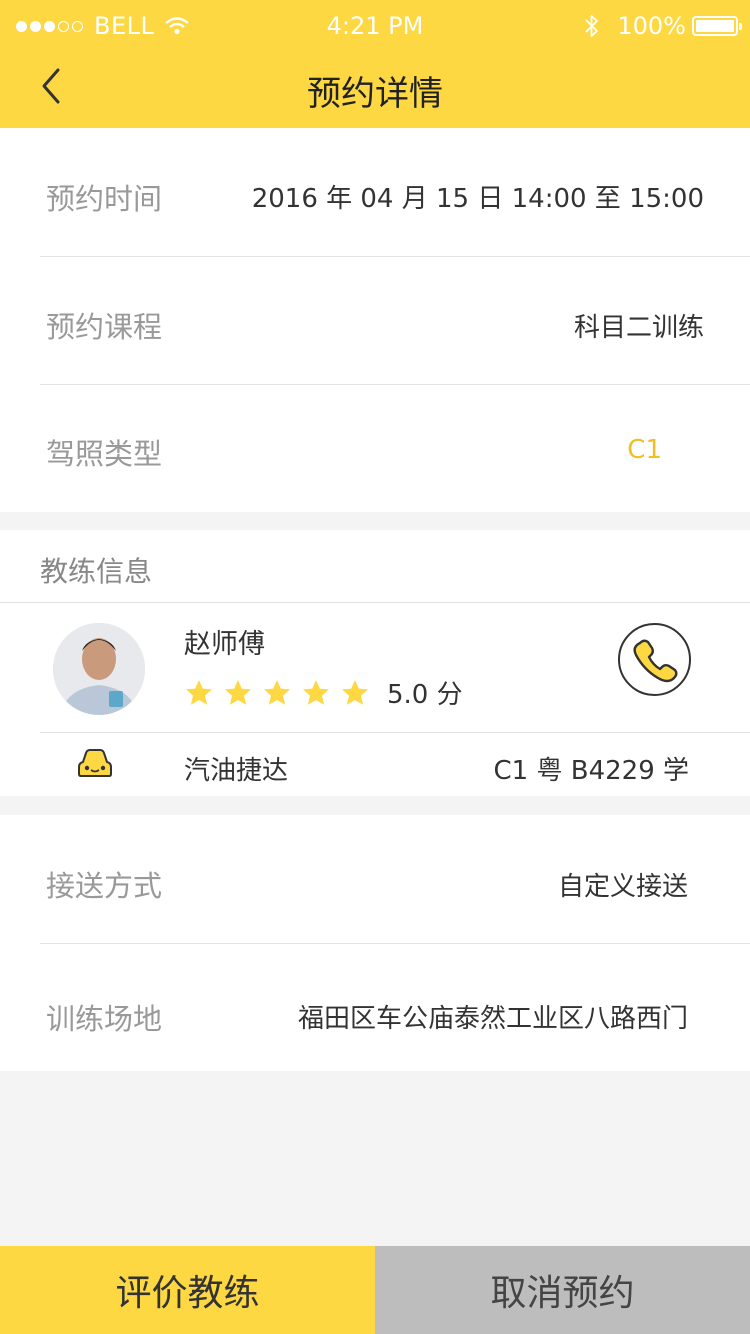 This screenshot has height=1334, width=750. I want to click on venue-label: 训练场地, so click(104, 1019).